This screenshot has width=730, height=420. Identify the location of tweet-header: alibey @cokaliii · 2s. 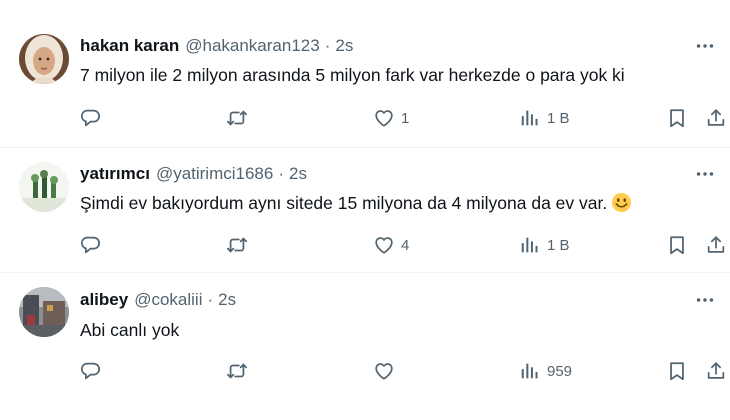
(158, 300).